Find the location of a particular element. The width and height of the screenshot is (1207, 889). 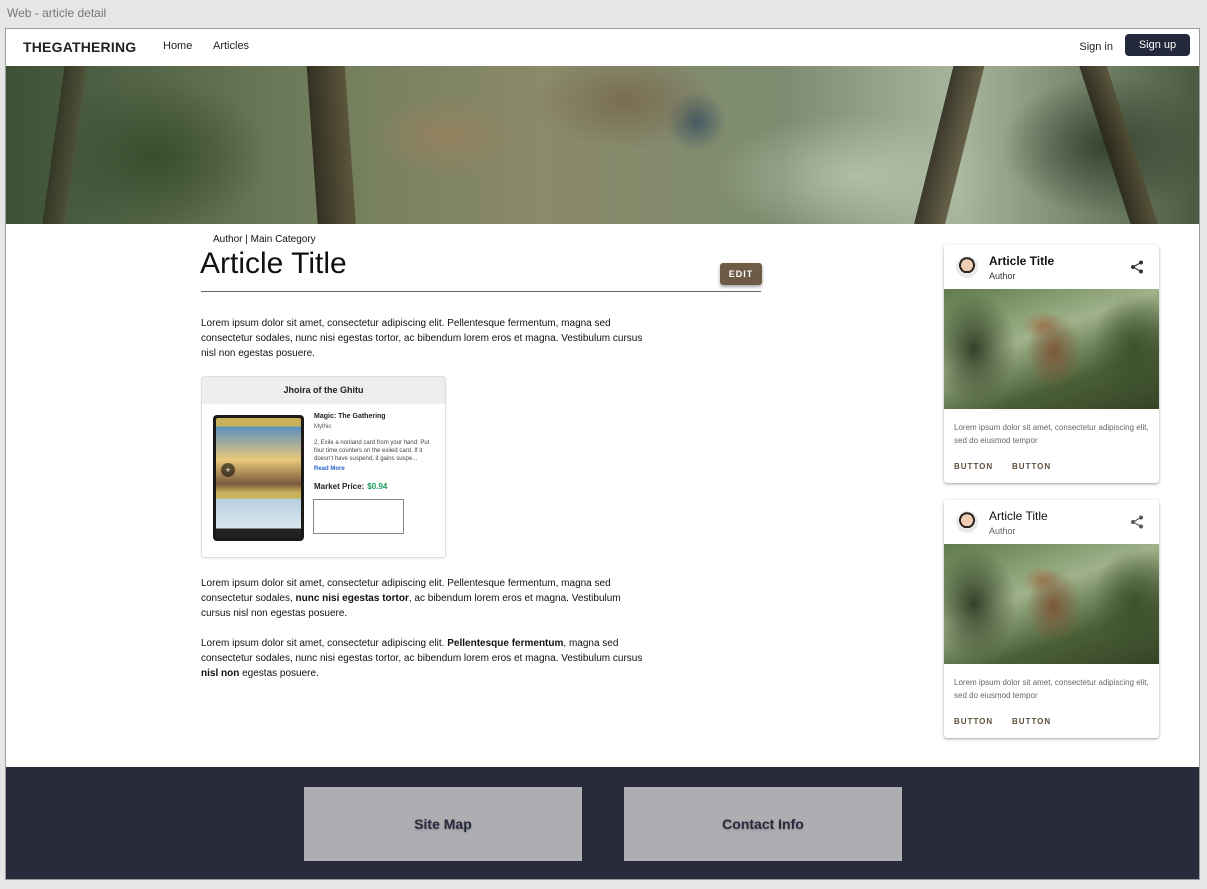

site-map-link: Site Map is located at coordinates (443, 824).